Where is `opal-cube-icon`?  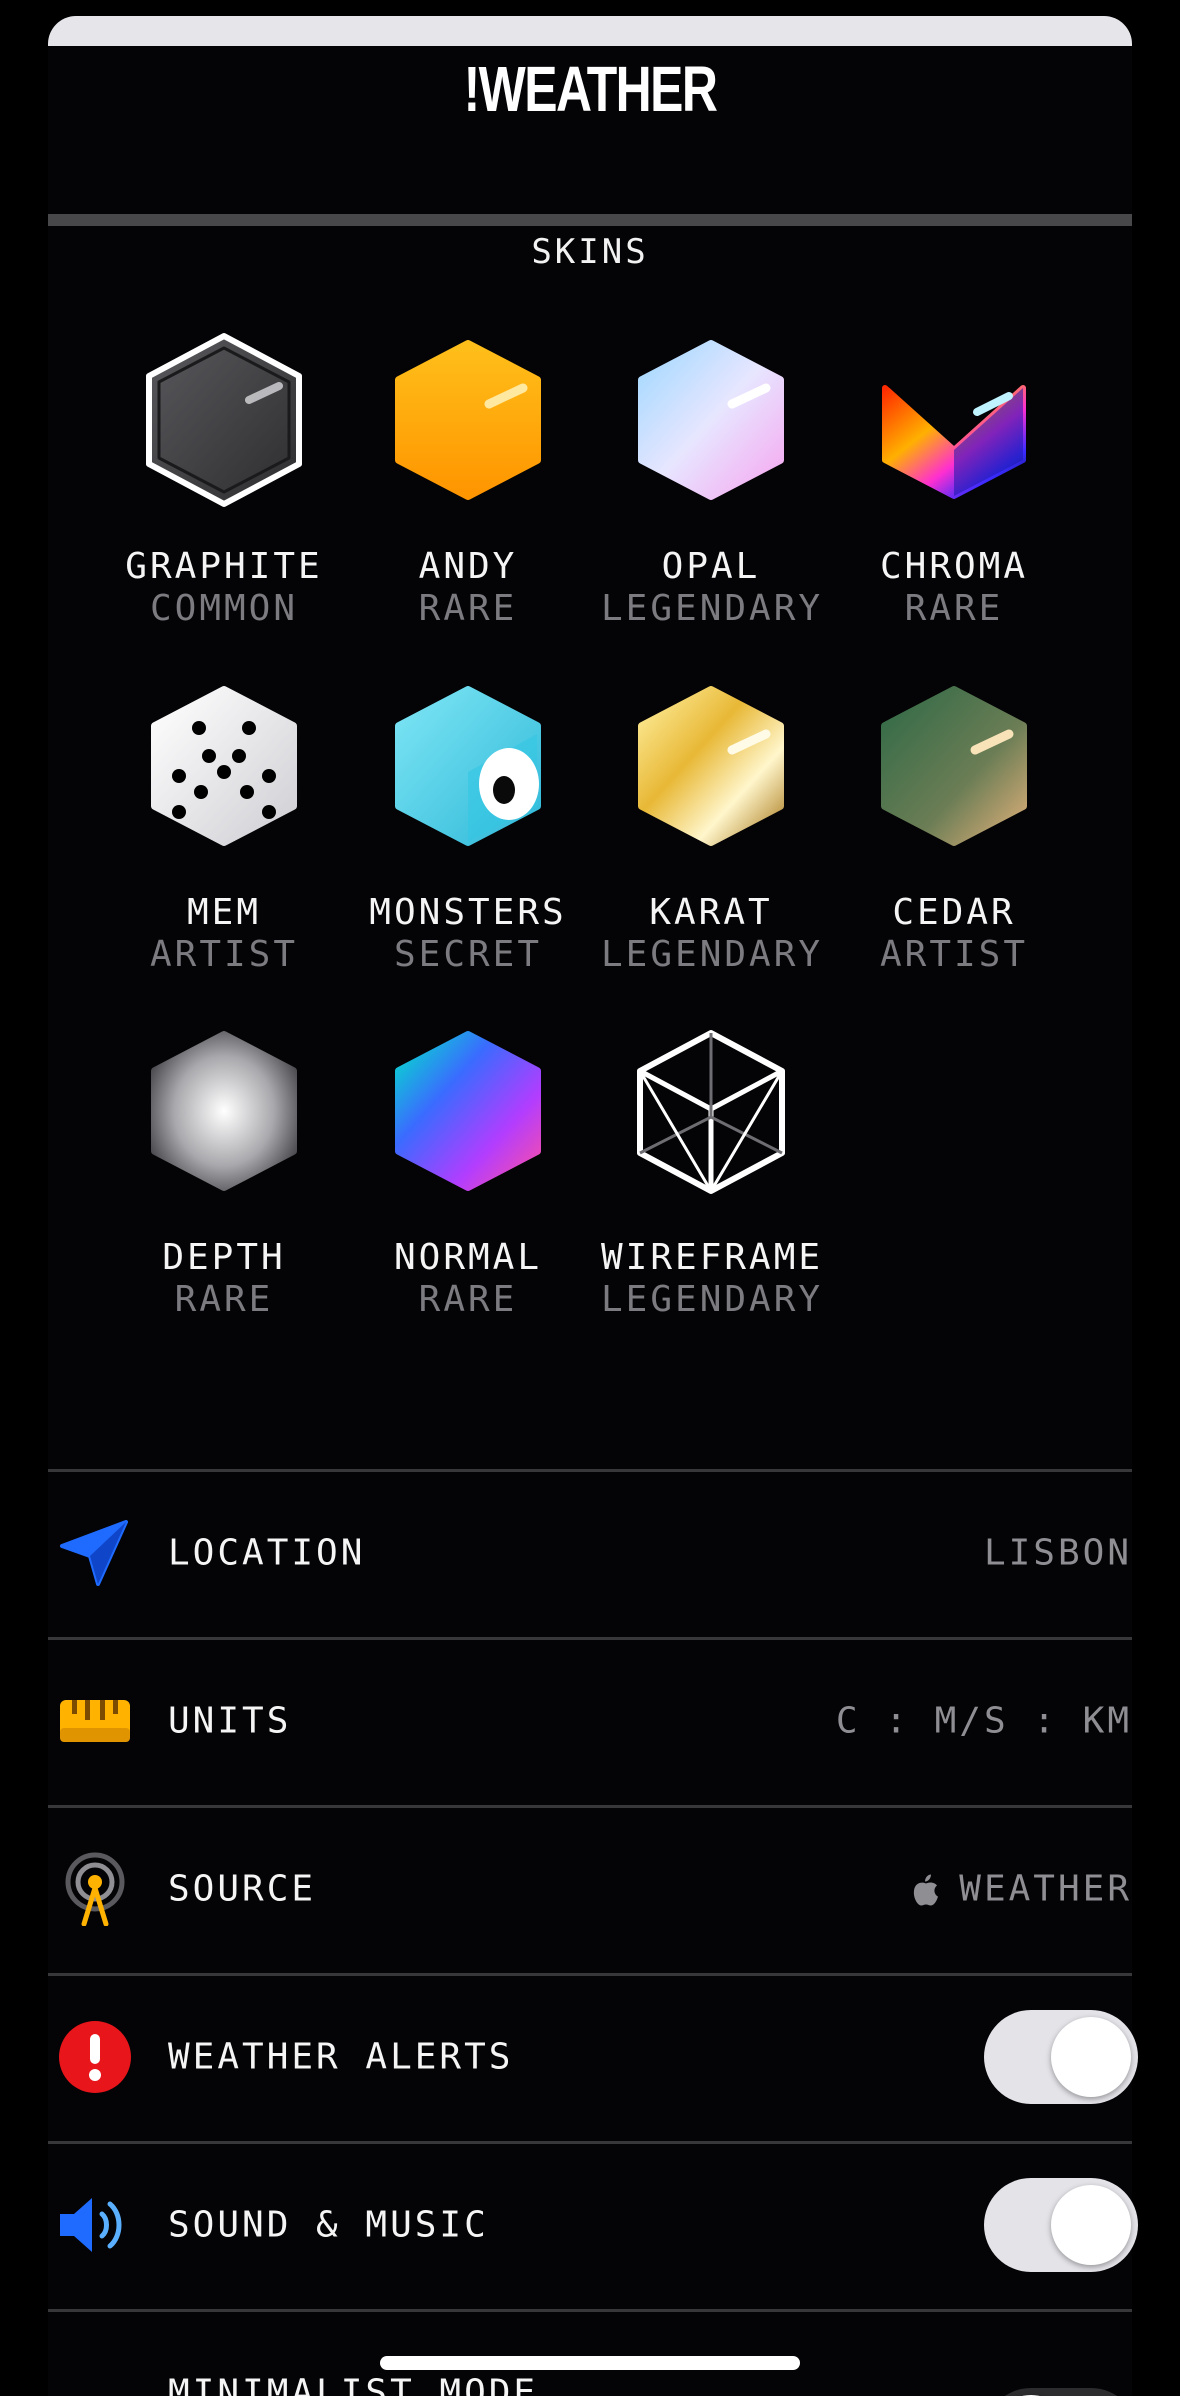 opal-cube-icon is located at coordinates (711, 420).